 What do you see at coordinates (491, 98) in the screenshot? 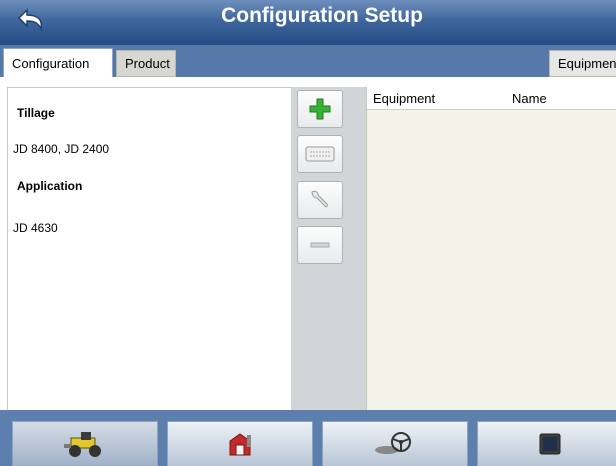
I see `table-header: Equipment Name` at bounding box center [491, 98].